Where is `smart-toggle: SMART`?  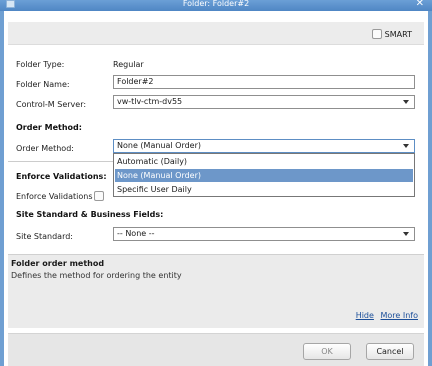
smart-toggle: SMART is located at coordinates (391, 34).